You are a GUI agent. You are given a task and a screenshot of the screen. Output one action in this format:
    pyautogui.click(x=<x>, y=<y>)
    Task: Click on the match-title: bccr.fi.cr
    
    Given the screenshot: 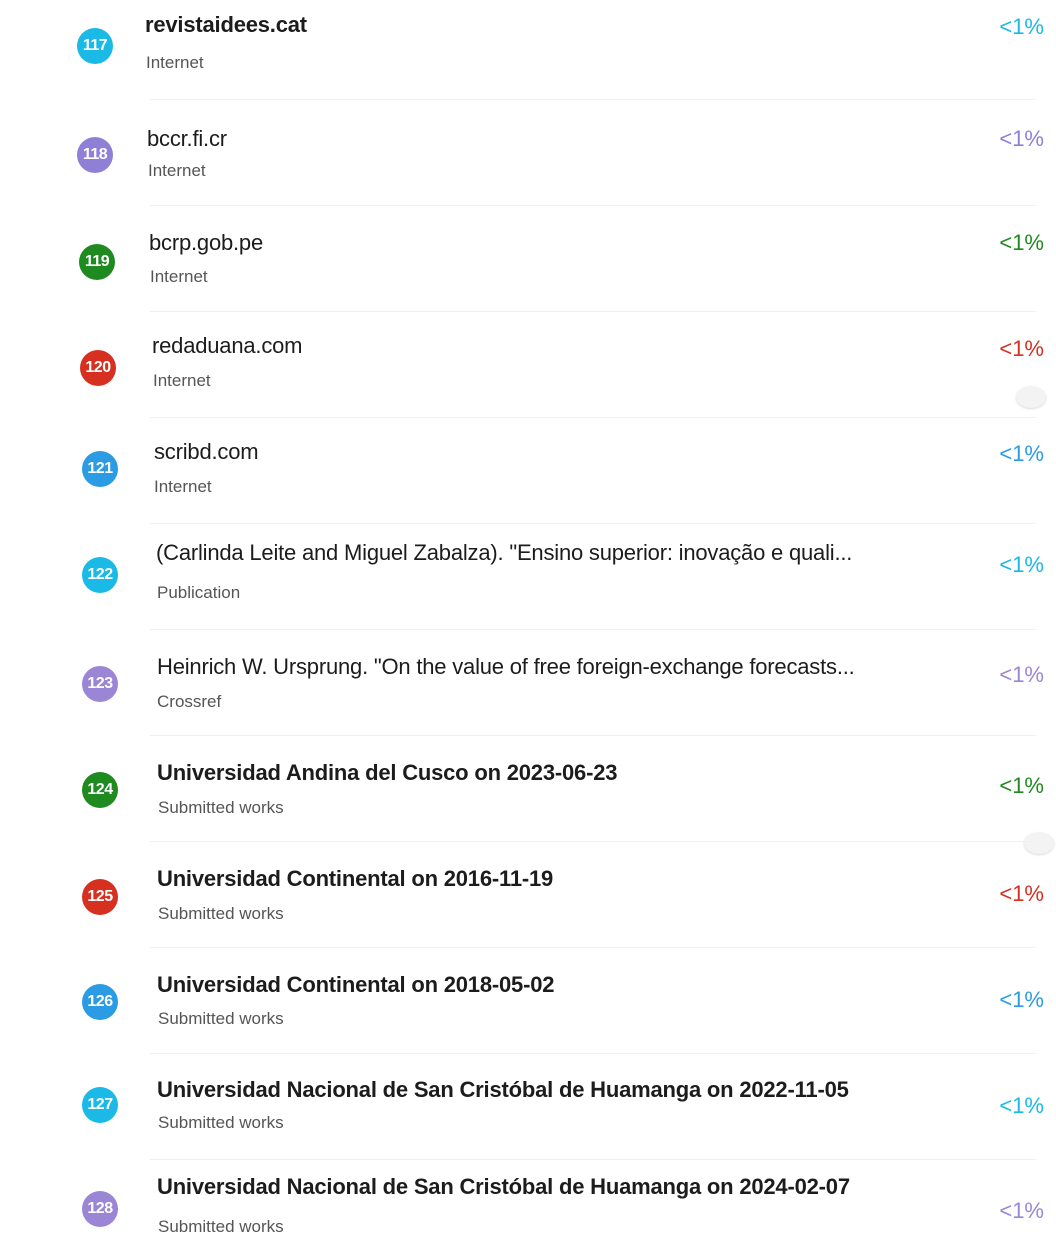 What is the action you would take?
    pyautogui.click(x=187, y=139)
    